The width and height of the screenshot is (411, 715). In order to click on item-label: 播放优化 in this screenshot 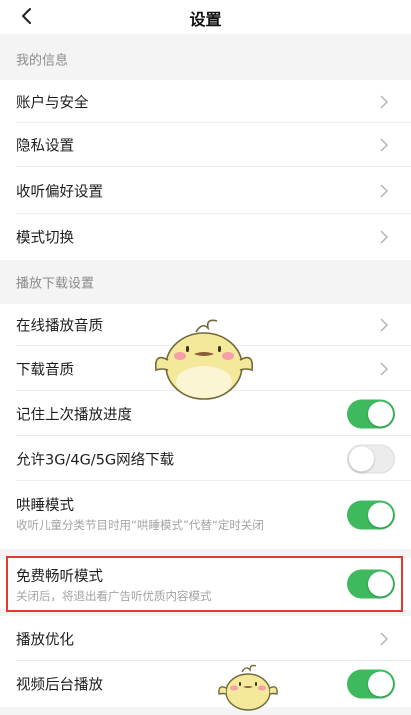, I will do `click(45, 640)`.